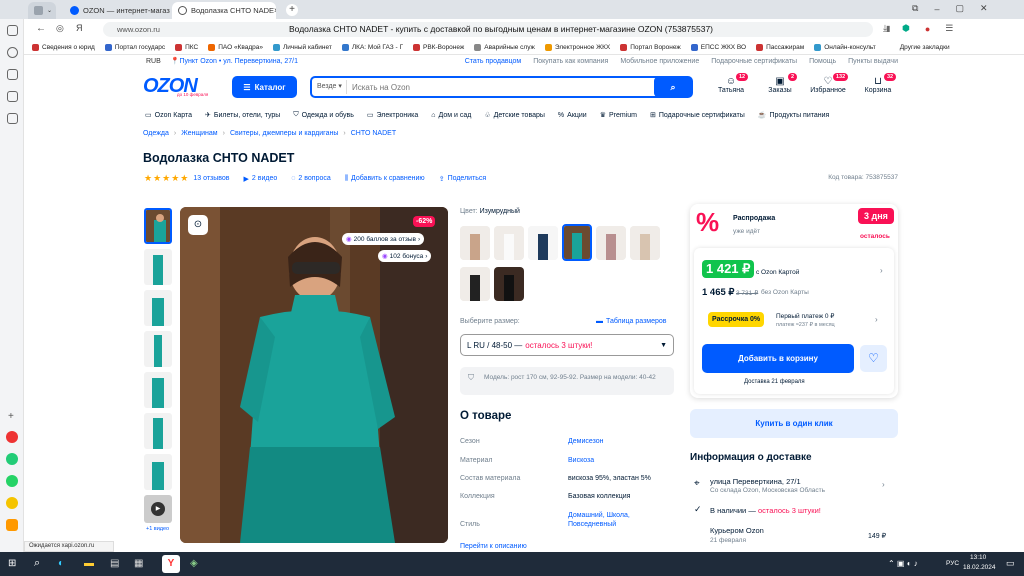 This screenshot has height=576, width=1024. Describe the element at coordinates (194, 563) in the screenshot. I see `app-icon: ◈` at that location.